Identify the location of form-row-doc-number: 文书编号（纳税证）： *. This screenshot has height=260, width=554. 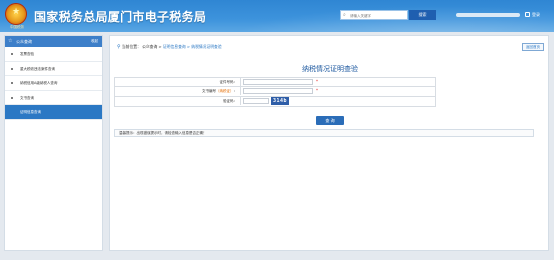
(275, 92).